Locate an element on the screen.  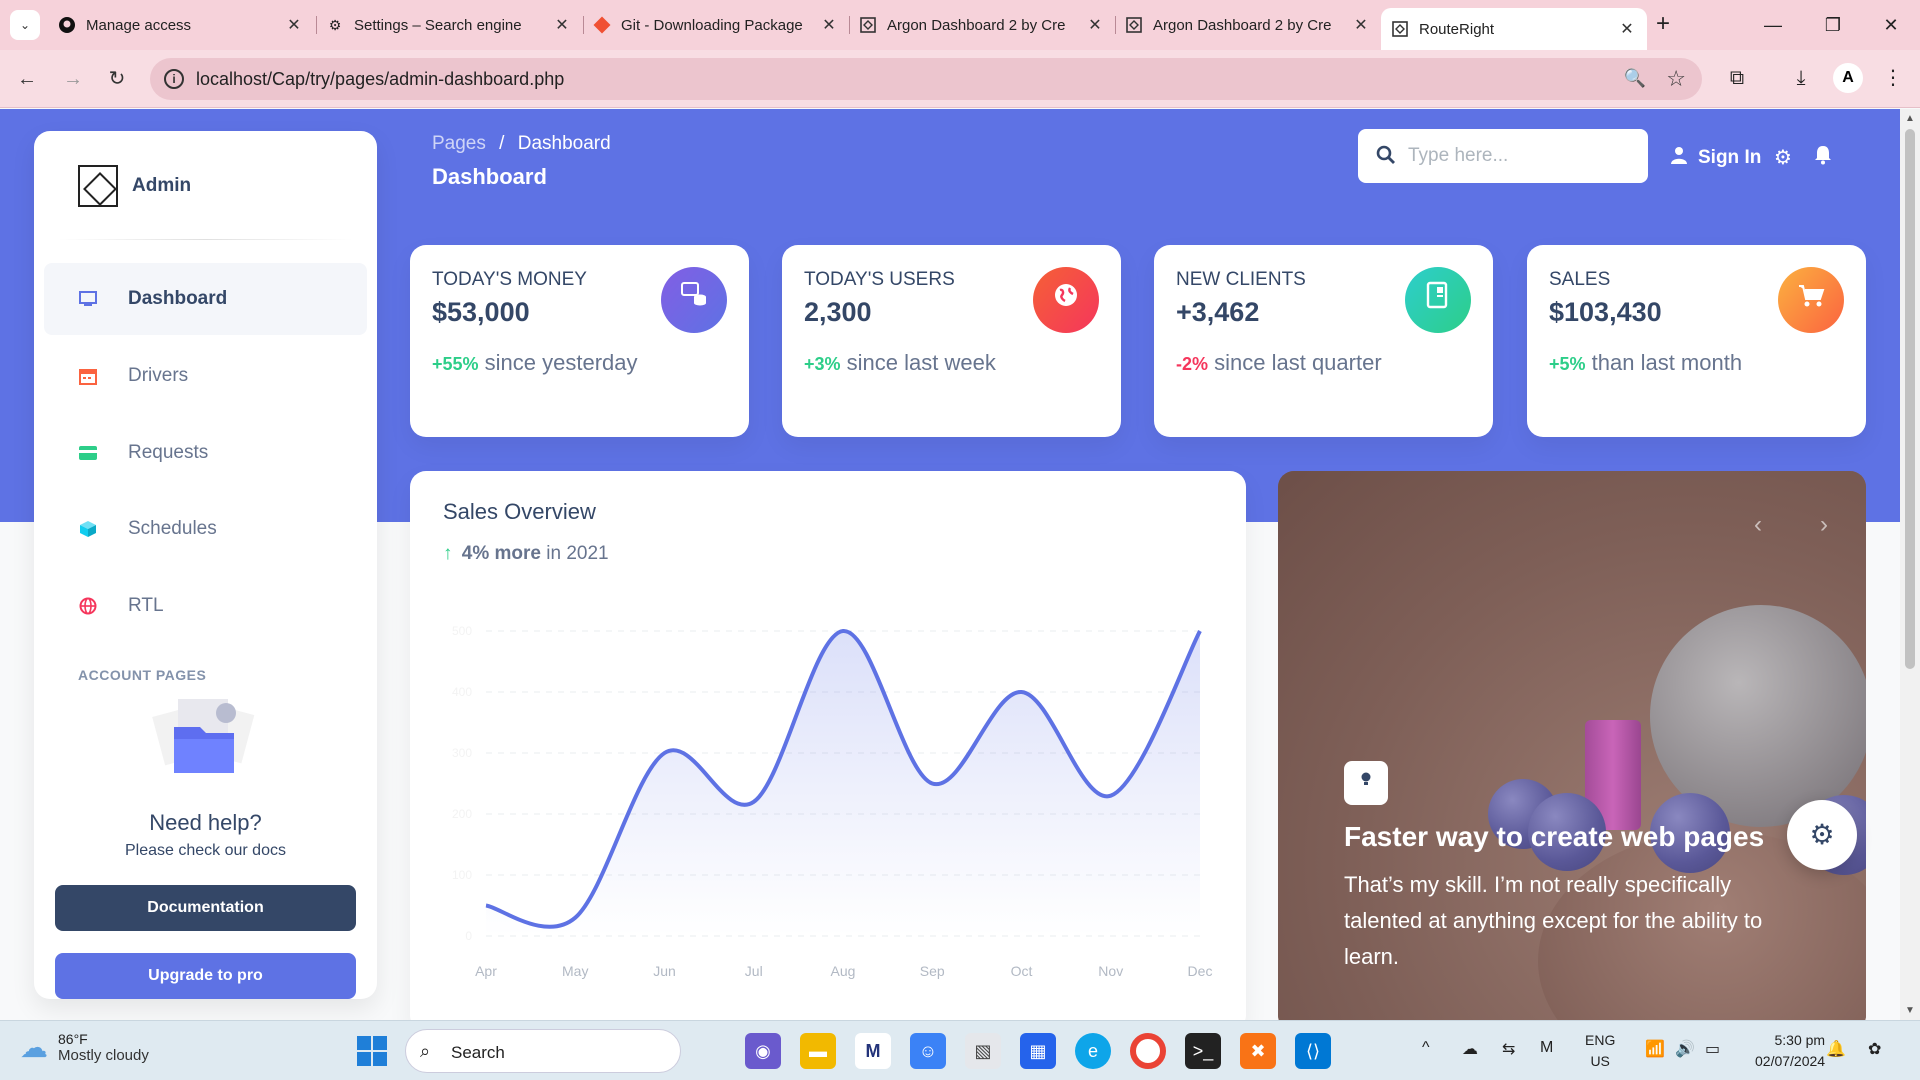
git-icon is located at coordinates (602, 25).